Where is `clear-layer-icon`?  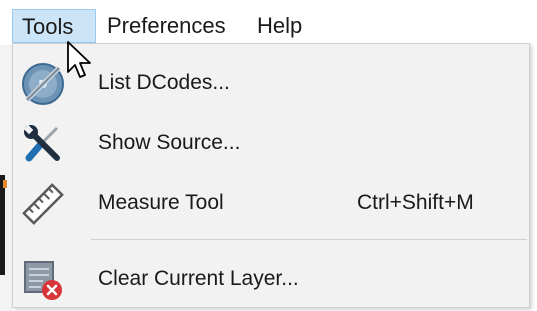
clear-layer-icon is located at coordinates (43, 280).